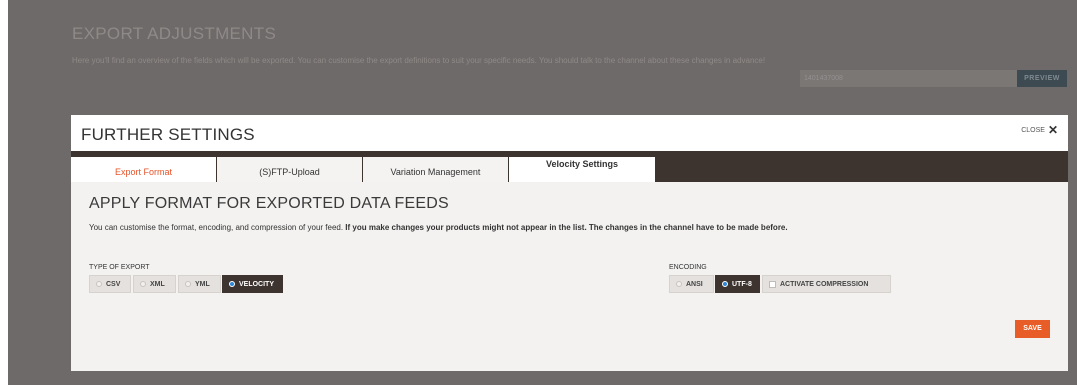 The width and height of the screenshot is (1077, 385). I want to click on preview-button: PREVIEW, so click(1042, 78).